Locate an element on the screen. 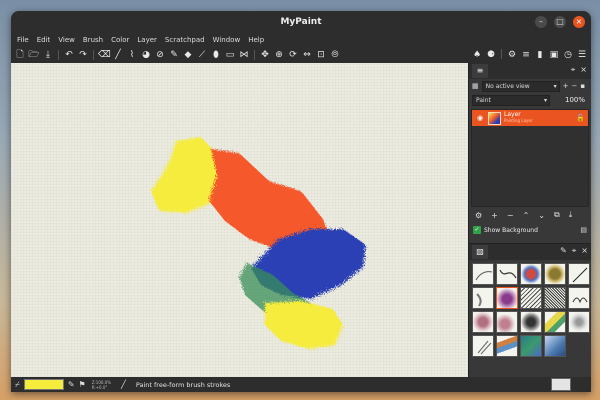  brush-settings-icon: ⌇ is located at coordinates (132, 55).